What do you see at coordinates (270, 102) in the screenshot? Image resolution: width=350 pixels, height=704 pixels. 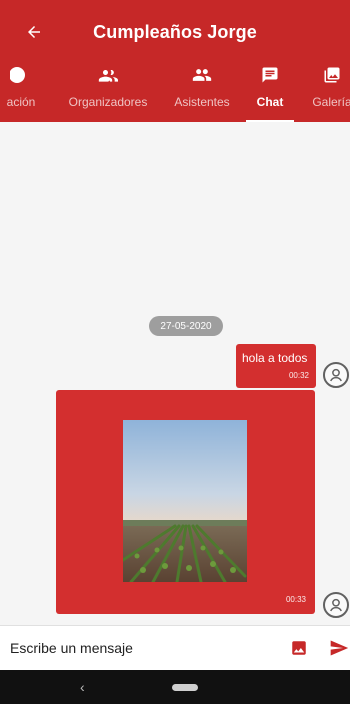 I see `tab-label: Chat` at bounding box center [270, 102].